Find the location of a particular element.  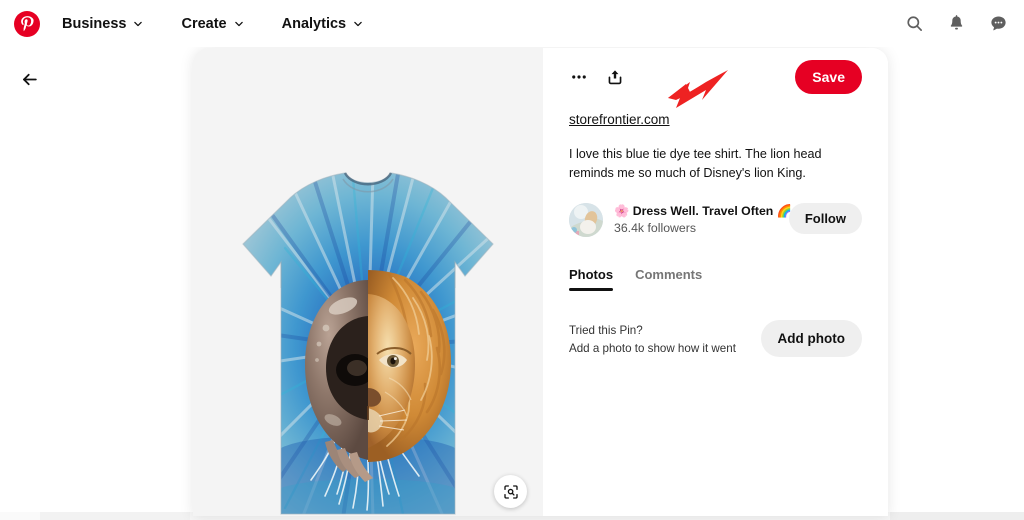

follow-button: Follow is located at coordinates (825, 218).